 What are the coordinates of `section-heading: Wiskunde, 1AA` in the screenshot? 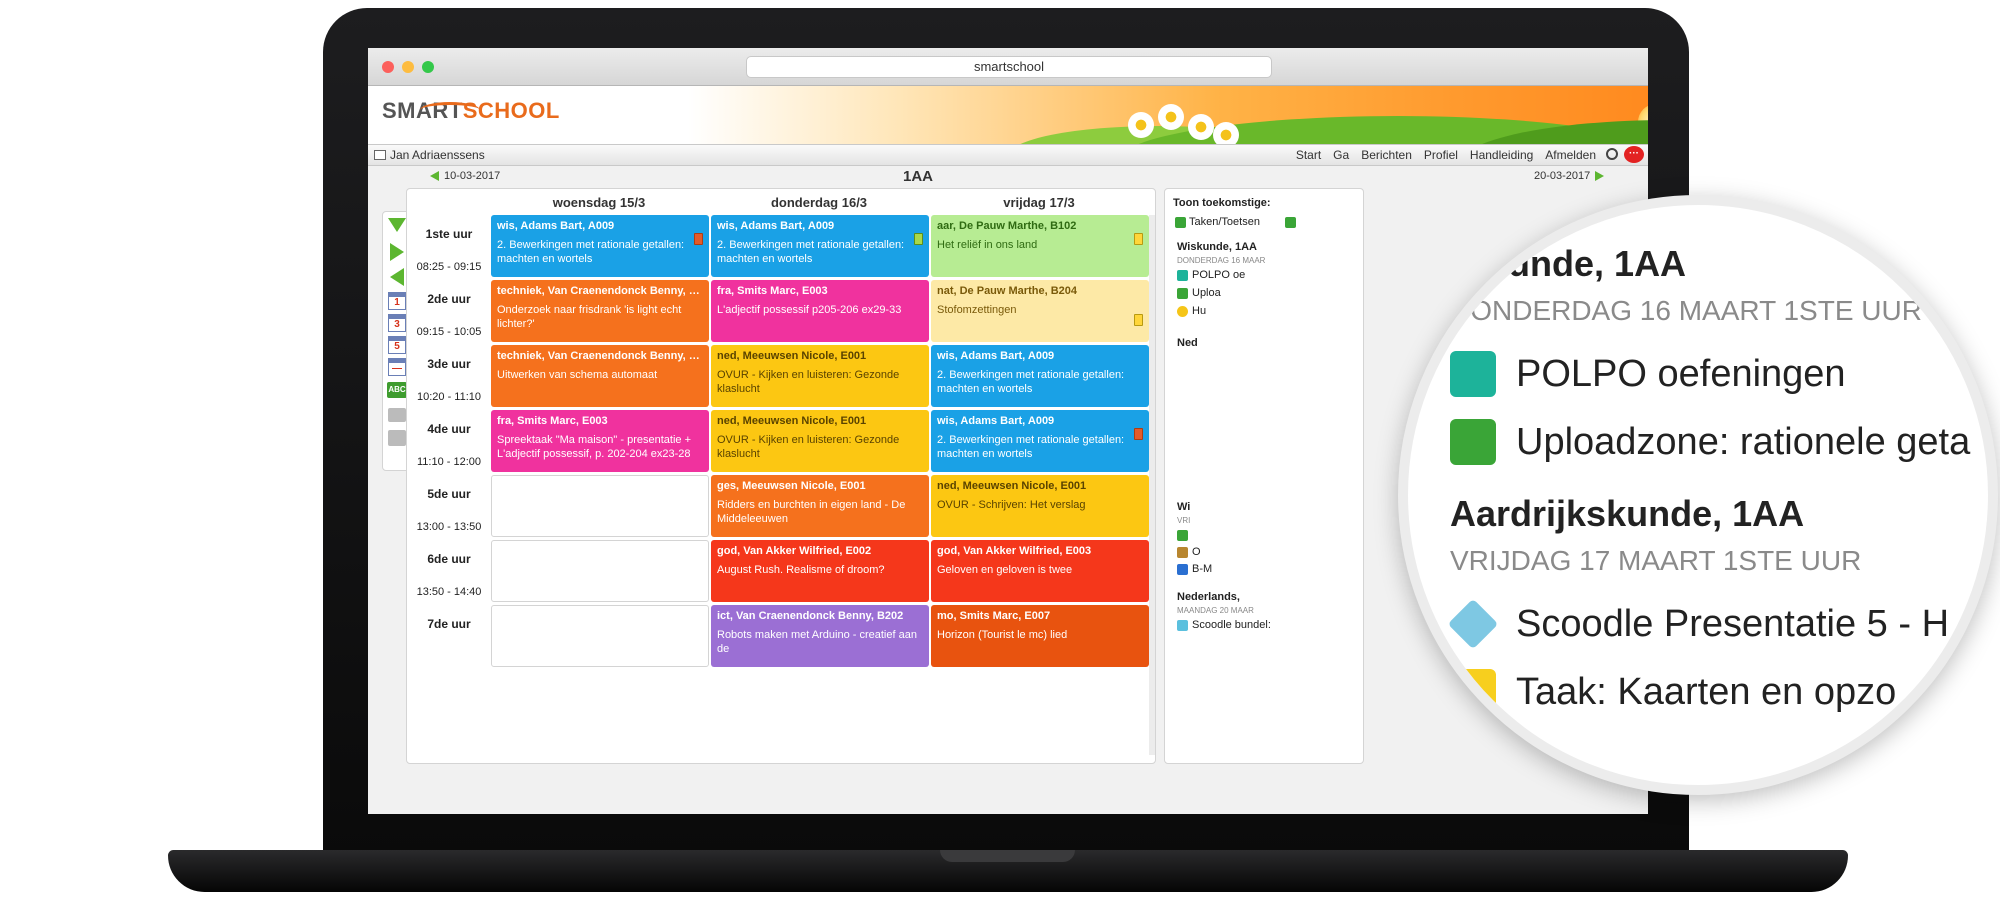 It's located at (1217, 247).